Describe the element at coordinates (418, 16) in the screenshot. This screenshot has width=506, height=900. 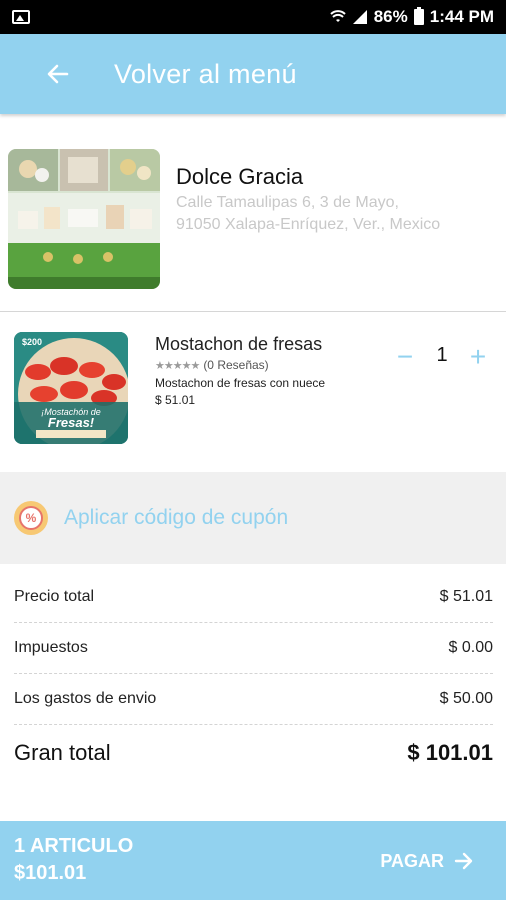
I see `battery-icon` at that location.